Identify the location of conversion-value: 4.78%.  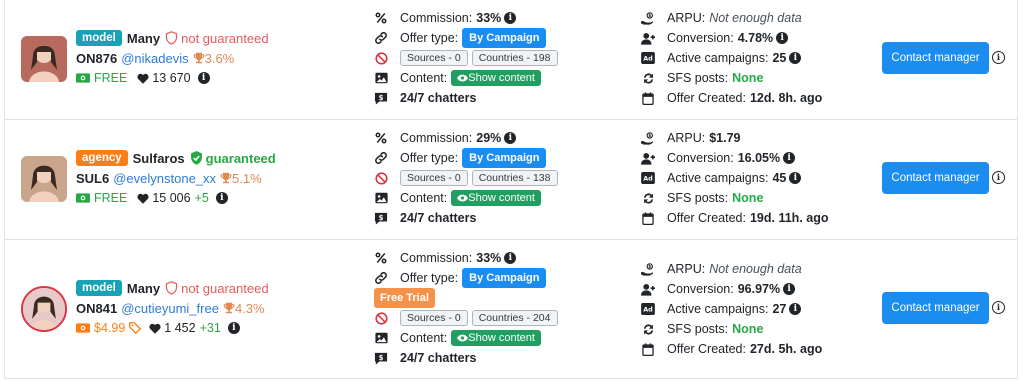
(755, 38).